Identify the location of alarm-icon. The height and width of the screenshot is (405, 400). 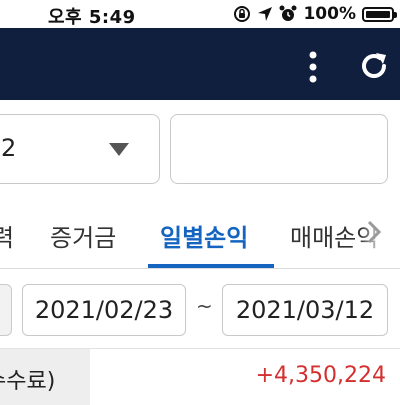
(288, 13).